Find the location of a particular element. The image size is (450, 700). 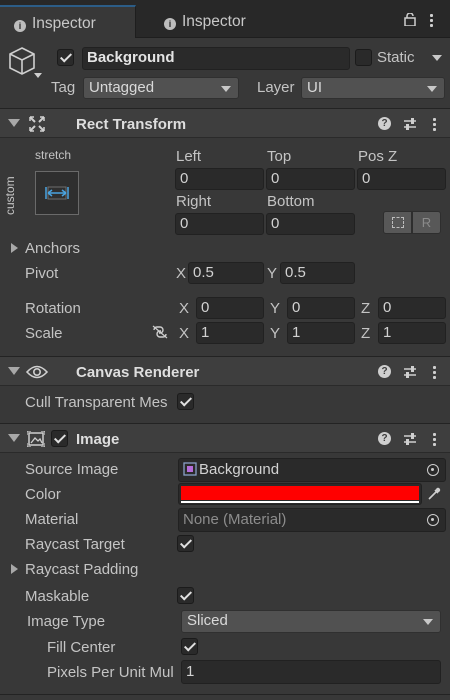

scale-x-label: X is located at coordinates (184, 333).